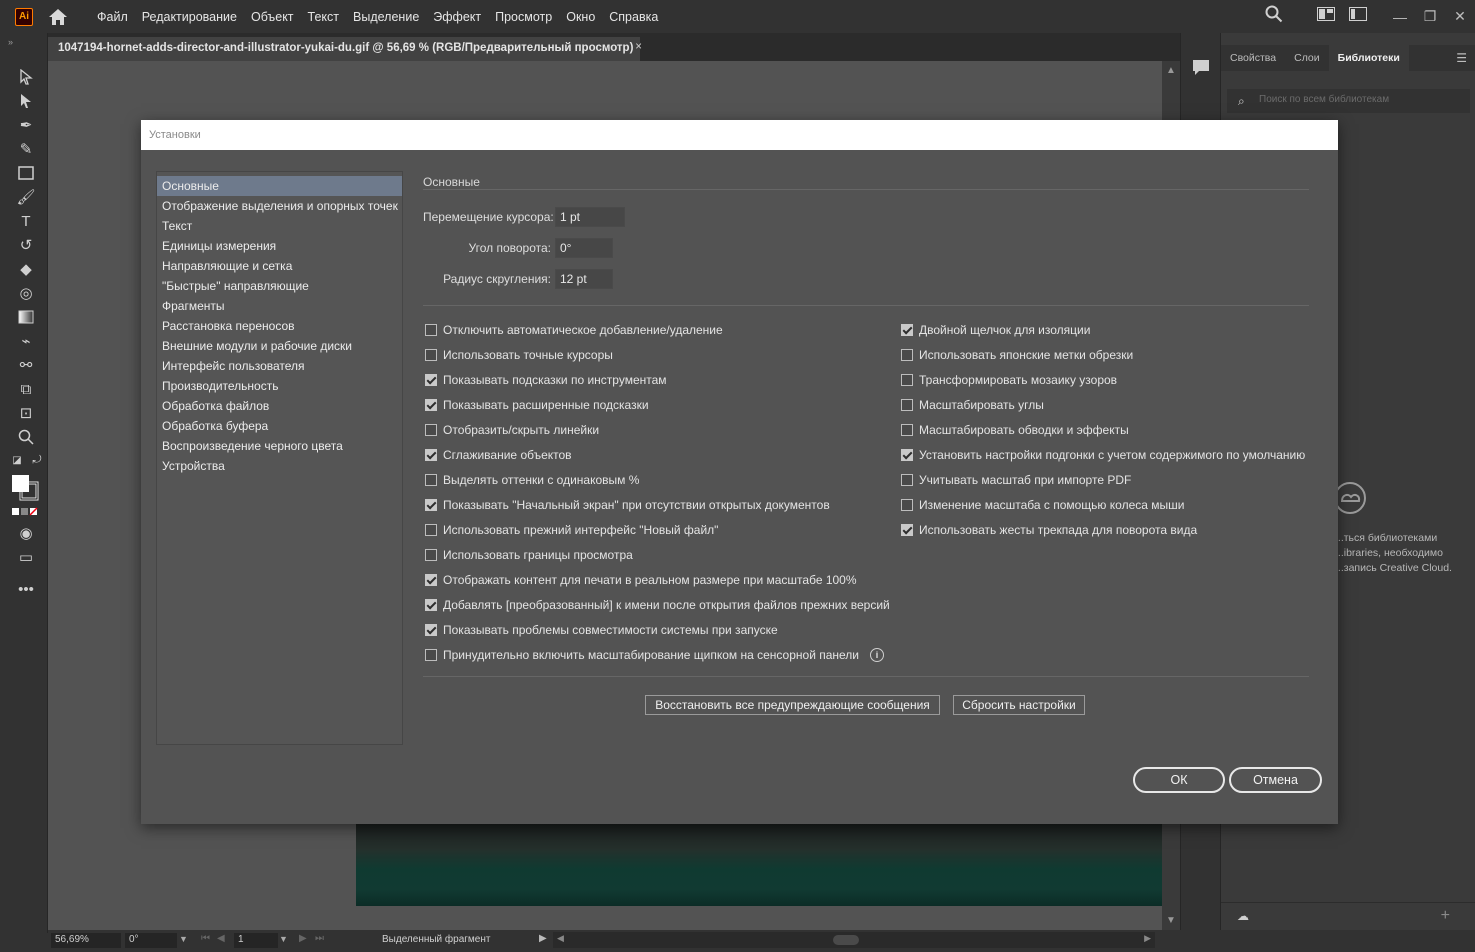 This screenshot has width=1475, height=952. I want to click on home-icon, so click(59, 17).